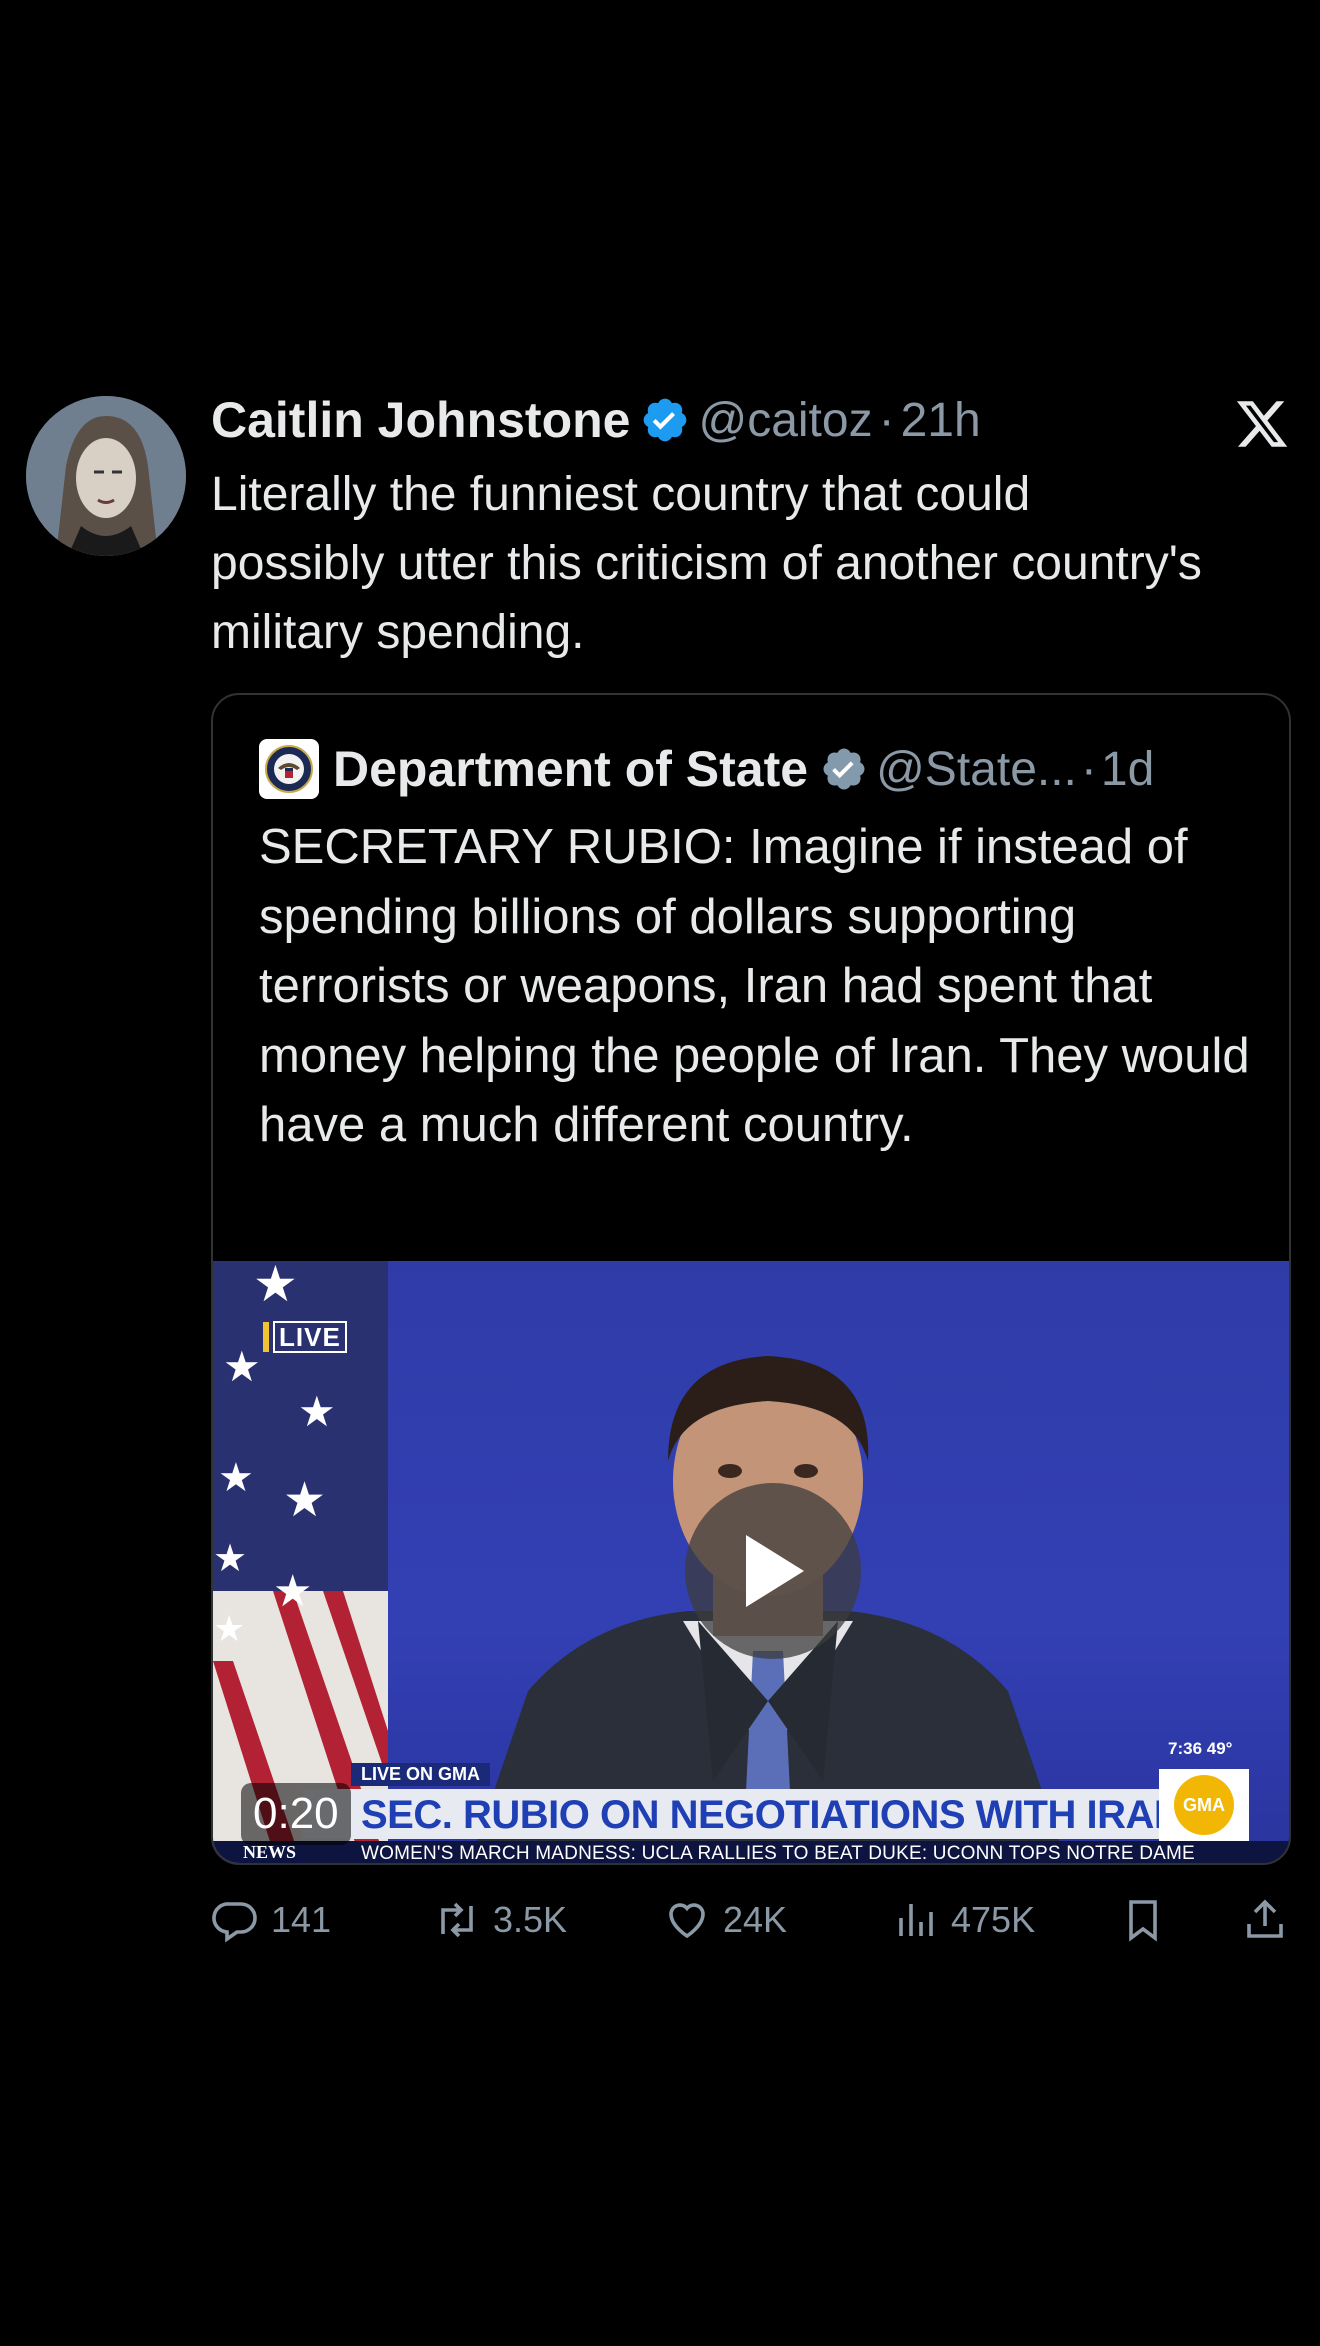 The width and height of the screenshot is (1320, 2346). I want to click on gma-logo: GMA, so click(1204, 1805).